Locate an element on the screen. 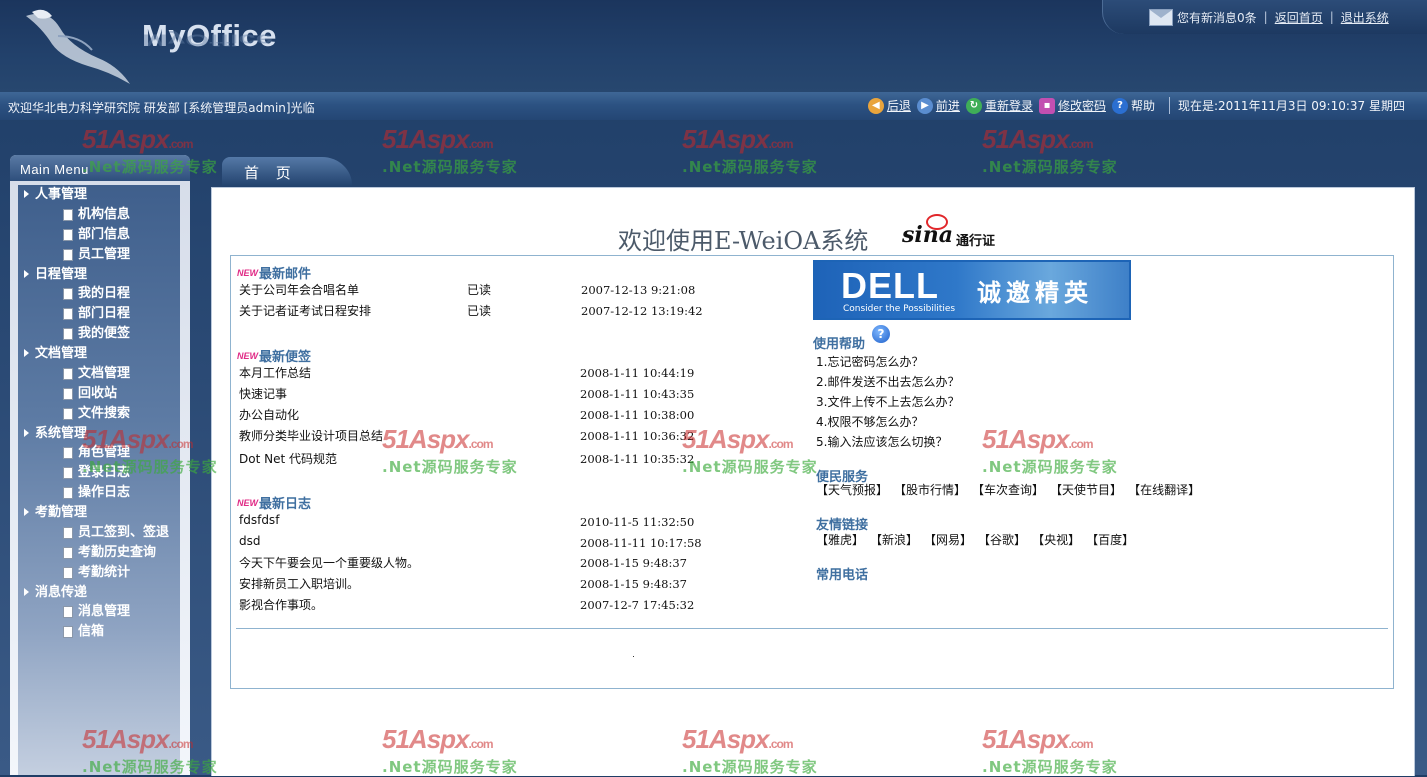  message-count: 您有新消息0条 is located at coordinates (1217, 17).